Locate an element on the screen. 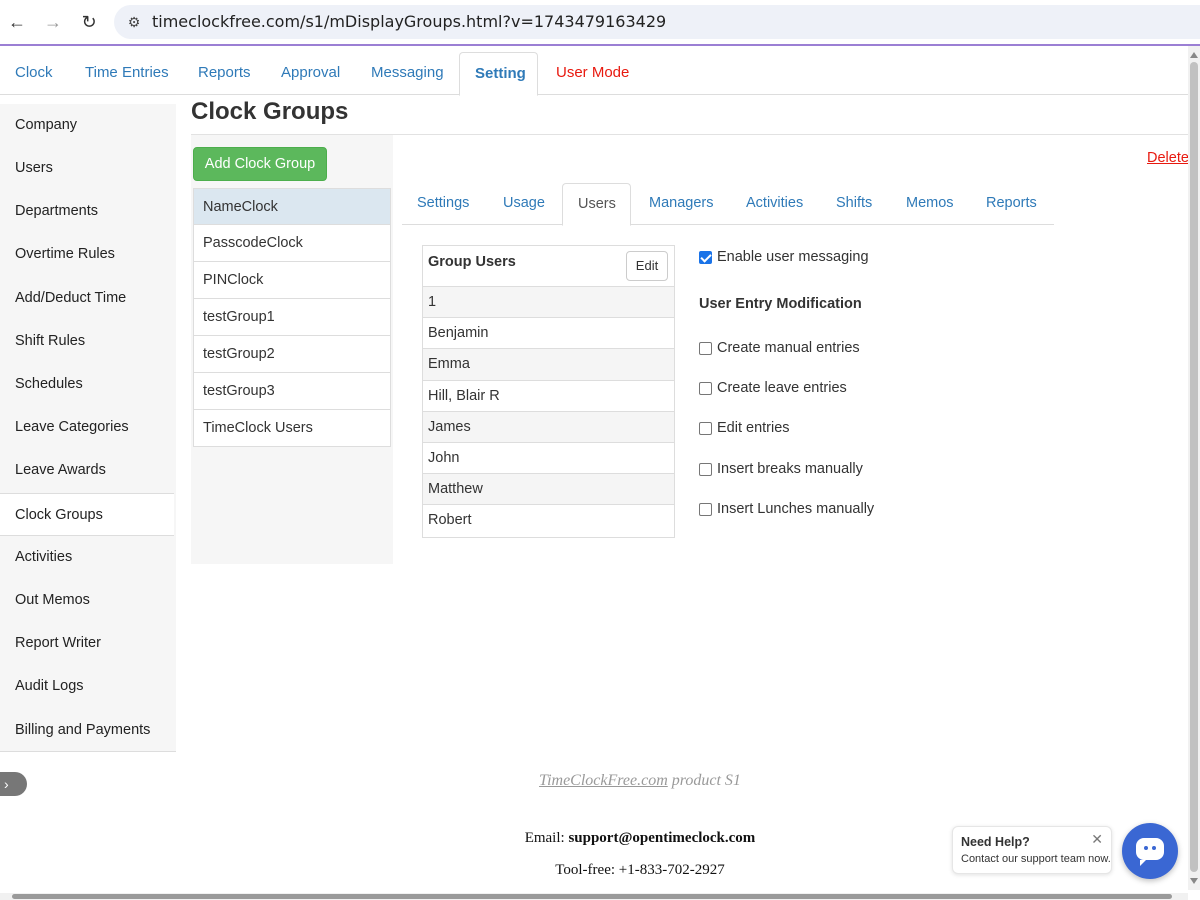 The width and height of the screenshot is (1200, 900). table-row: Robert is located at coordinates (548, 521).